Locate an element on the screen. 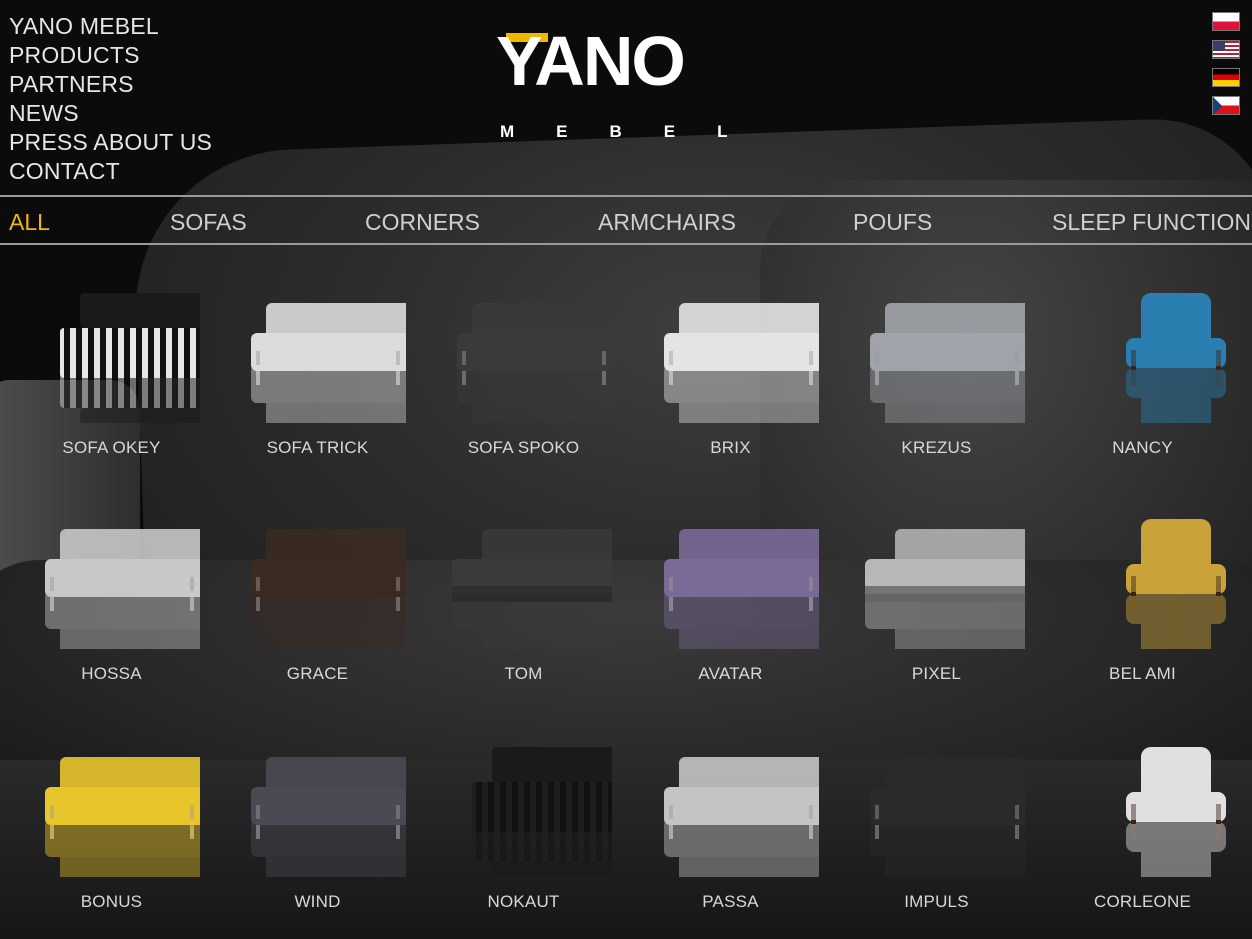 This screenshot has width=1252, height=939. yano-logo: YANO MEBEL is located at coordinates (632, 81).